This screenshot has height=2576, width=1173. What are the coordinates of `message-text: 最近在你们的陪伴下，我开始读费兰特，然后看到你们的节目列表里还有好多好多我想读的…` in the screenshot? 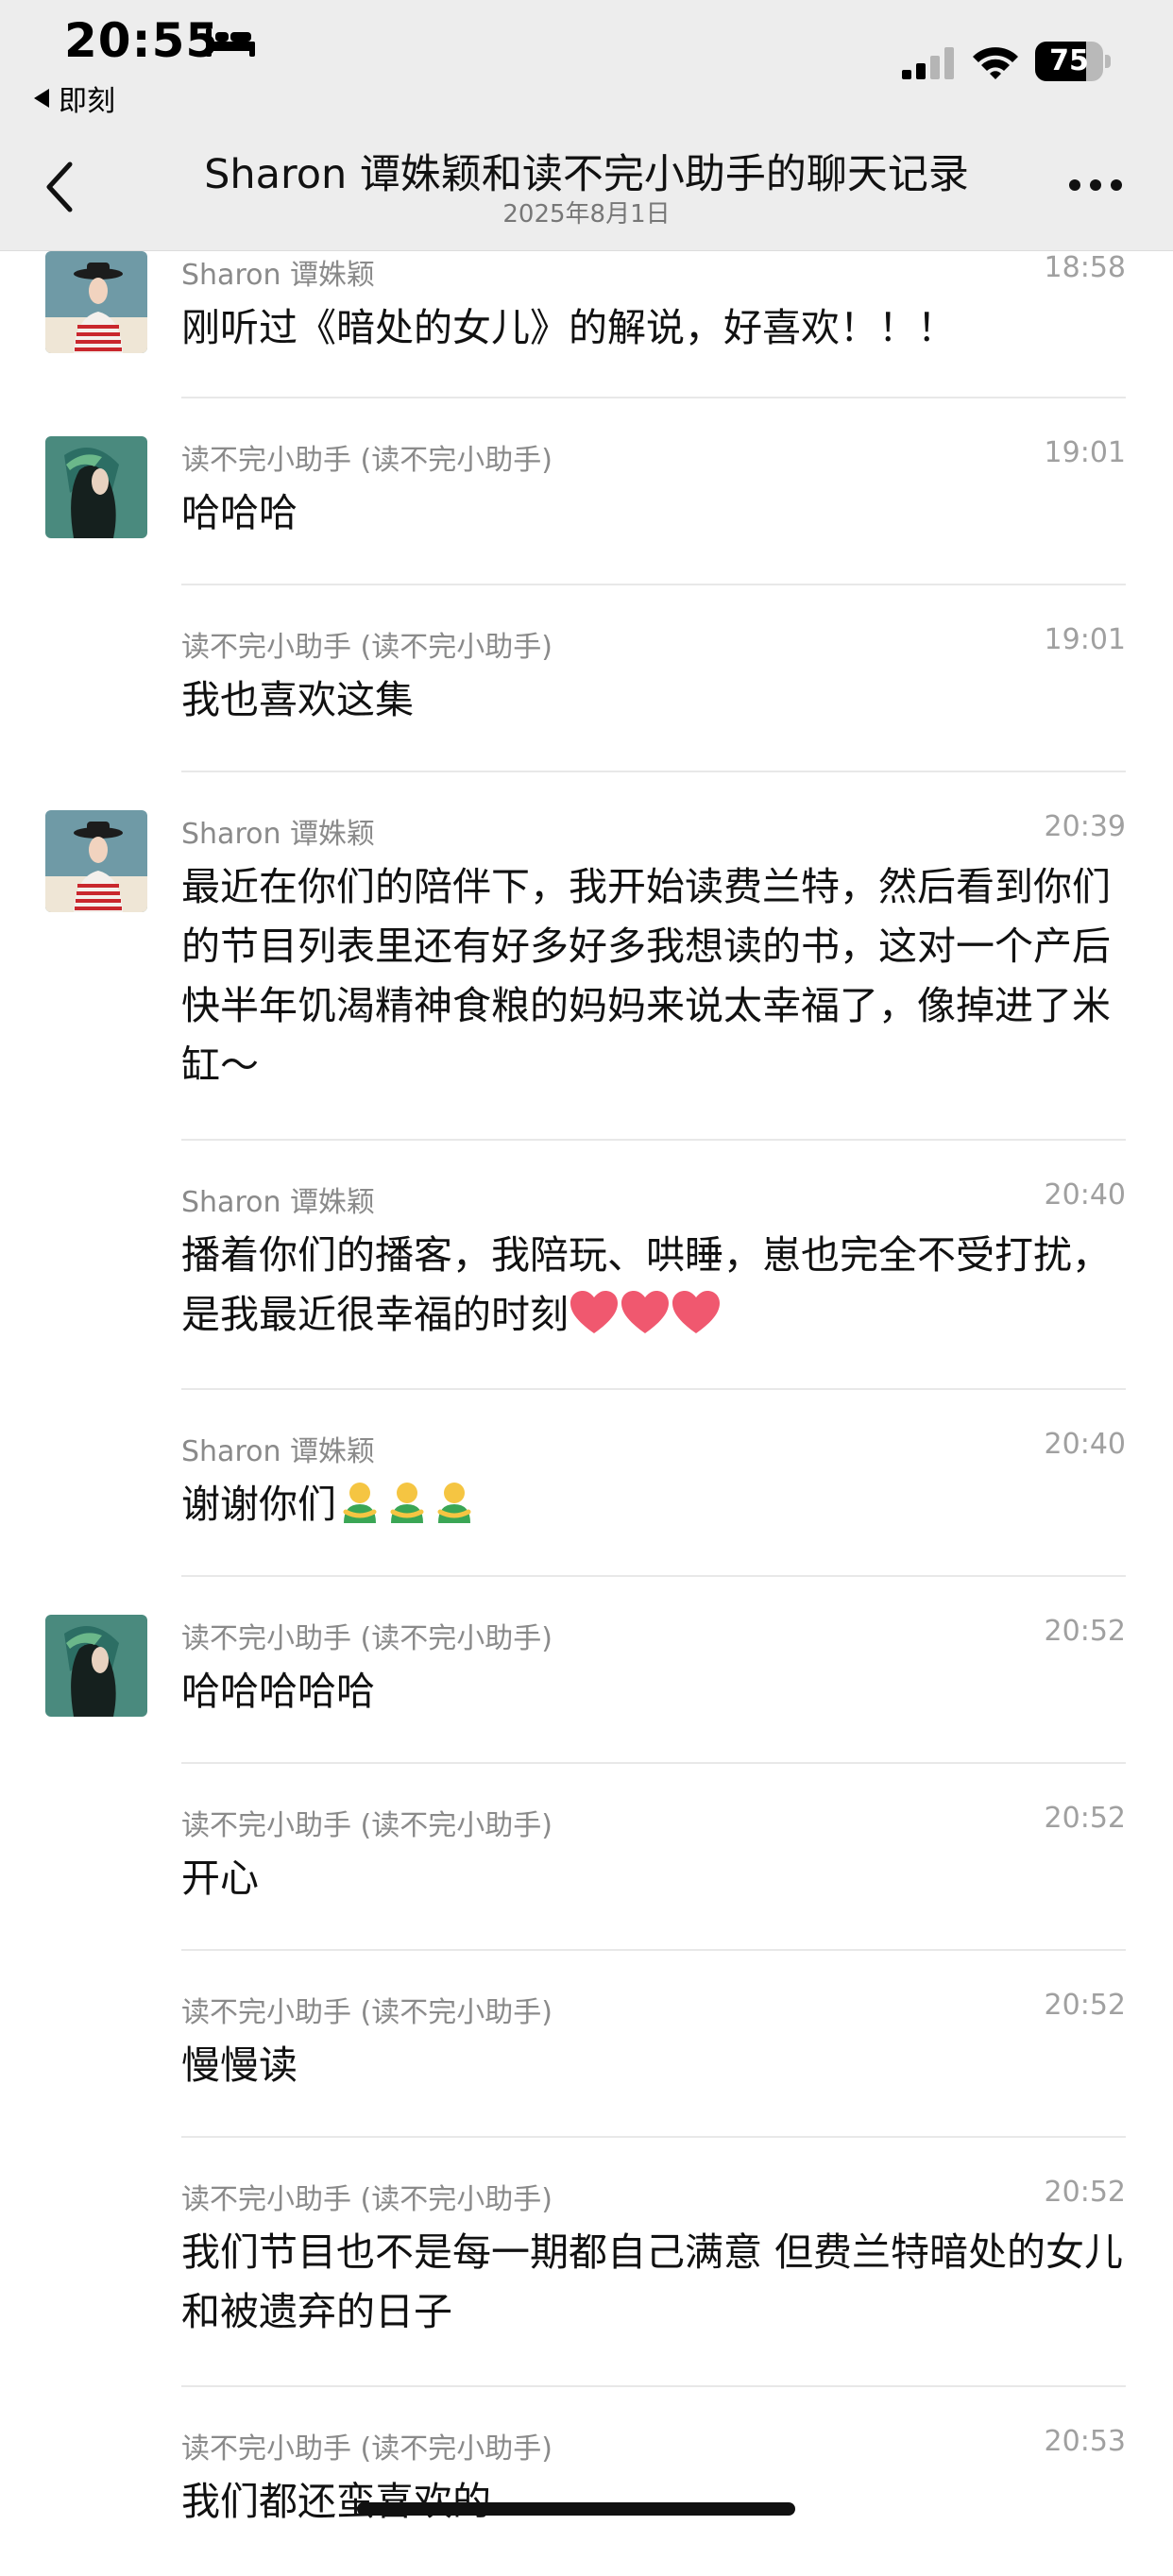 It's located at (646, 976).